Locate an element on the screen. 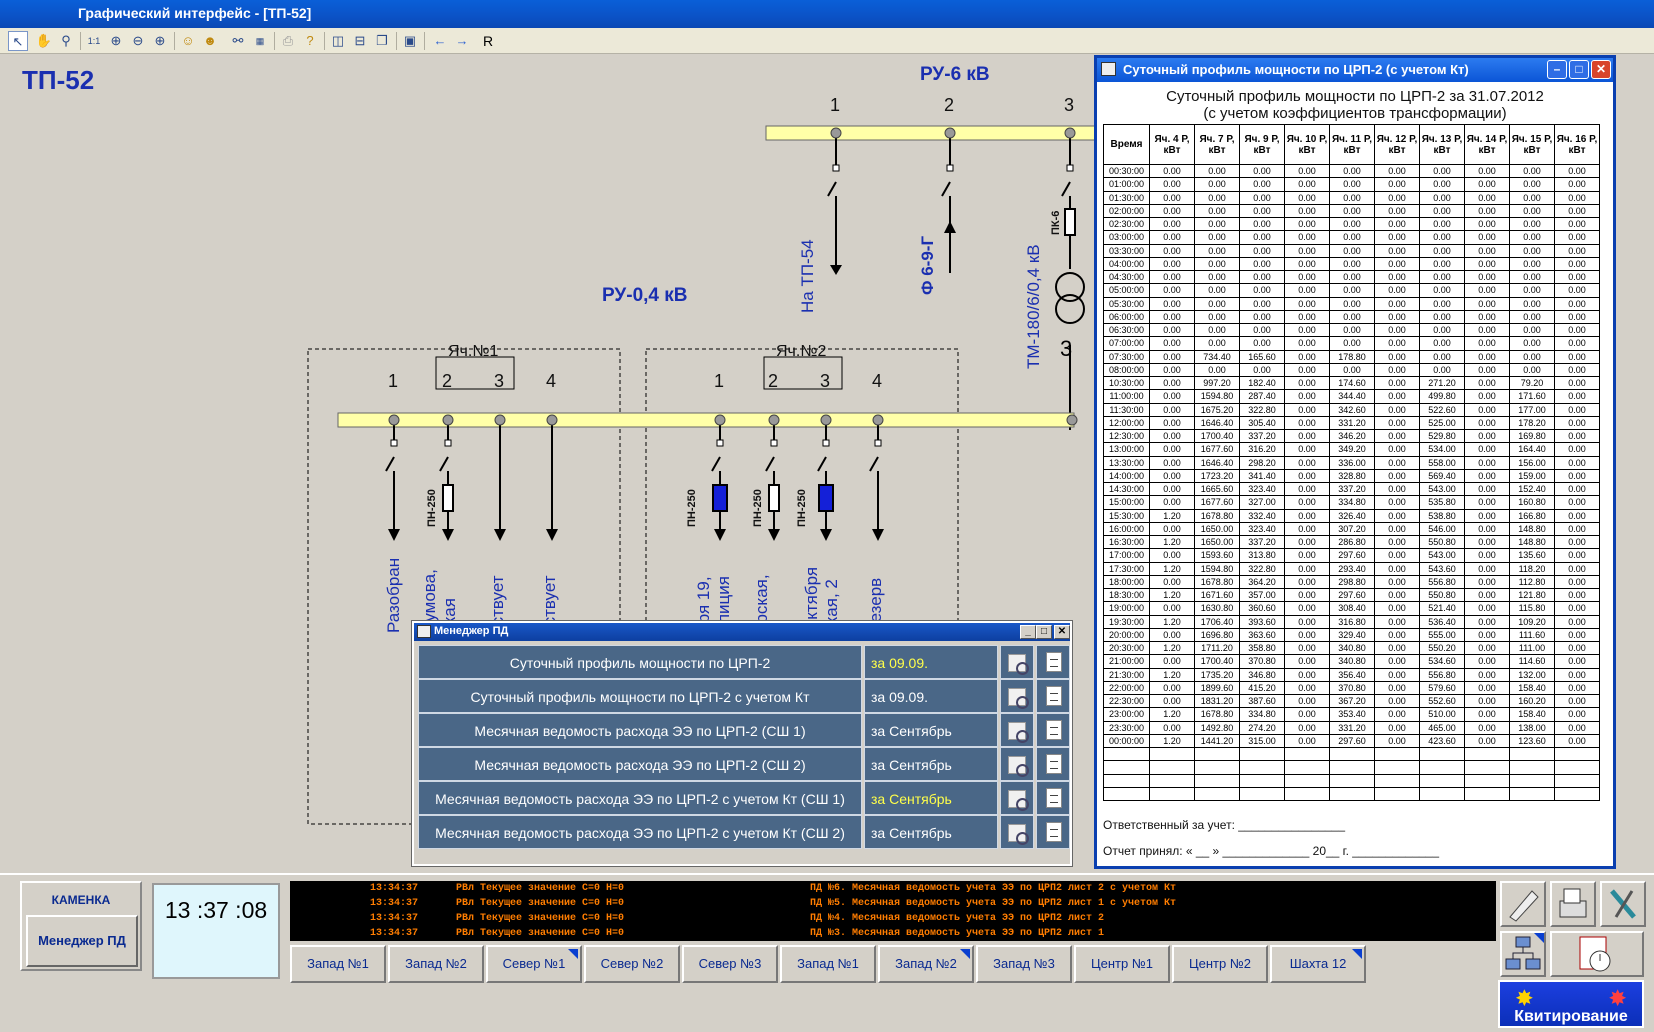 This screenshot has height=1032, width=1654. window-icon is located at coordinates (424, 631).